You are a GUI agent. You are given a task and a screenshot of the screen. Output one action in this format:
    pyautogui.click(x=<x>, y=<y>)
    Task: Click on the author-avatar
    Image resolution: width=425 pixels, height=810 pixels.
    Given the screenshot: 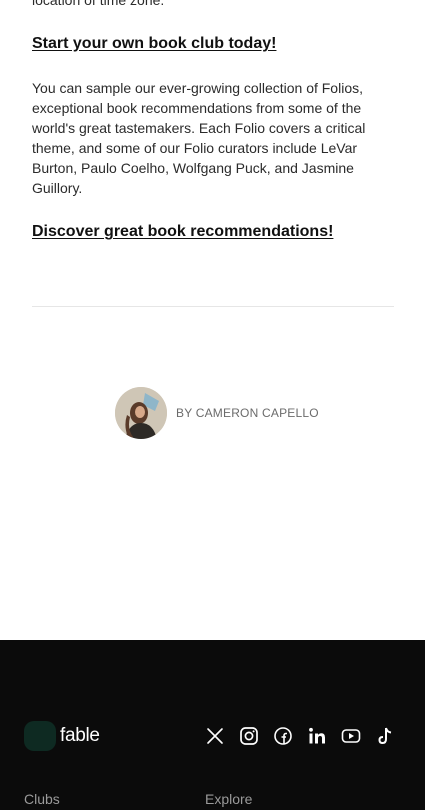 What is the action you would take?
    pyautogui.click(x=141, y=413)
    